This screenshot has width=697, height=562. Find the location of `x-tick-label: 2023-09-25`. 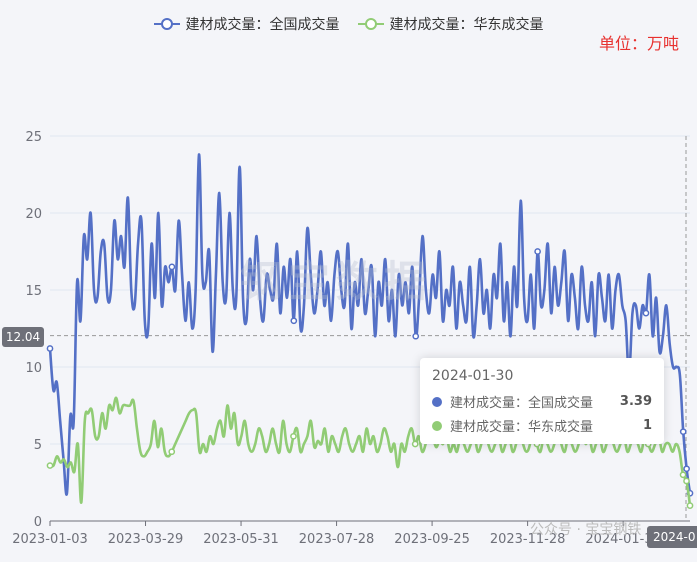

x-tick-label: 2023-09-25 is located at coordinates (432, 539).